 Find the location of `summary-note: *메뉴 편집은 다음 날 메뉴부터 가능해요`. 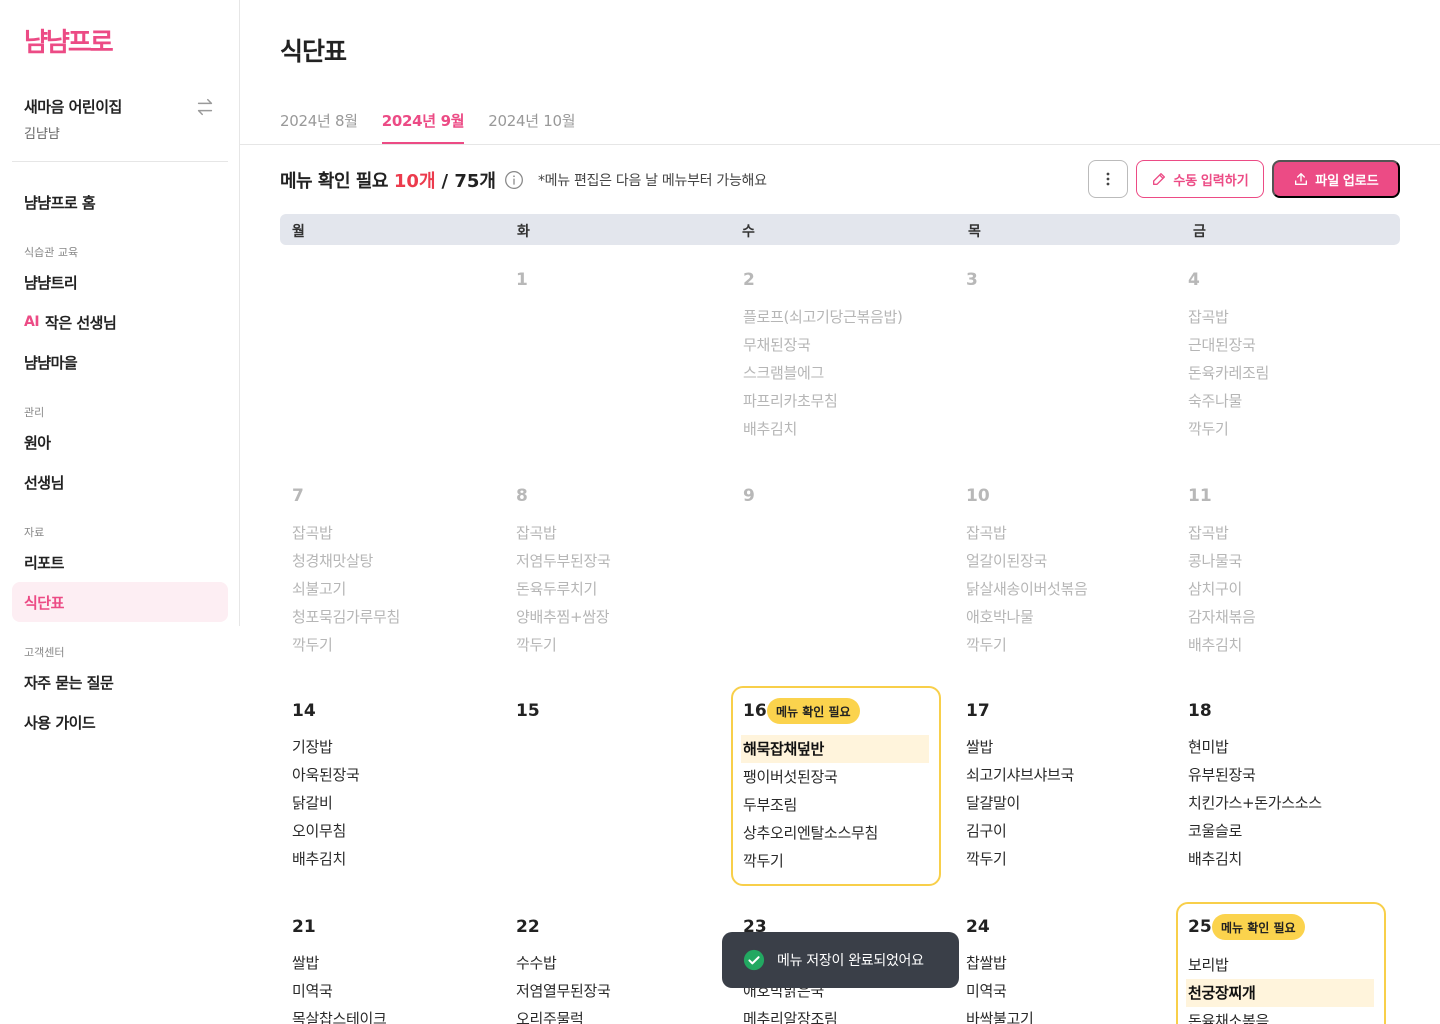

summary-note: *메뉴 편집은 다음 날 메뉴부터 가능해요 is located at coordinates (652, 181).